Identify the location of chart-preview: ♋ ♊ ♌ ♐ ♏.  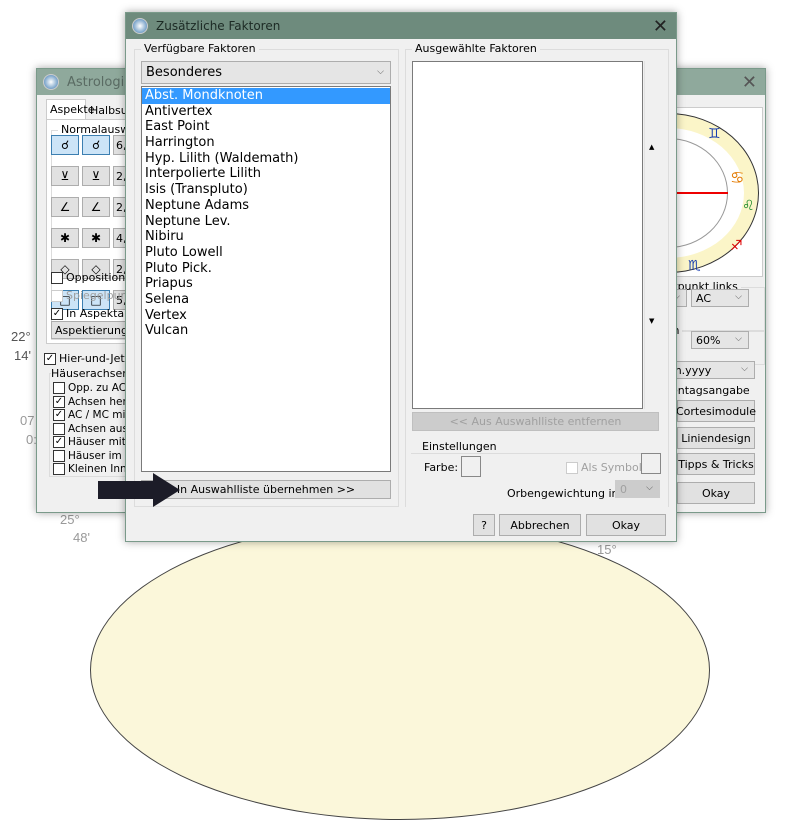
(715, 192).